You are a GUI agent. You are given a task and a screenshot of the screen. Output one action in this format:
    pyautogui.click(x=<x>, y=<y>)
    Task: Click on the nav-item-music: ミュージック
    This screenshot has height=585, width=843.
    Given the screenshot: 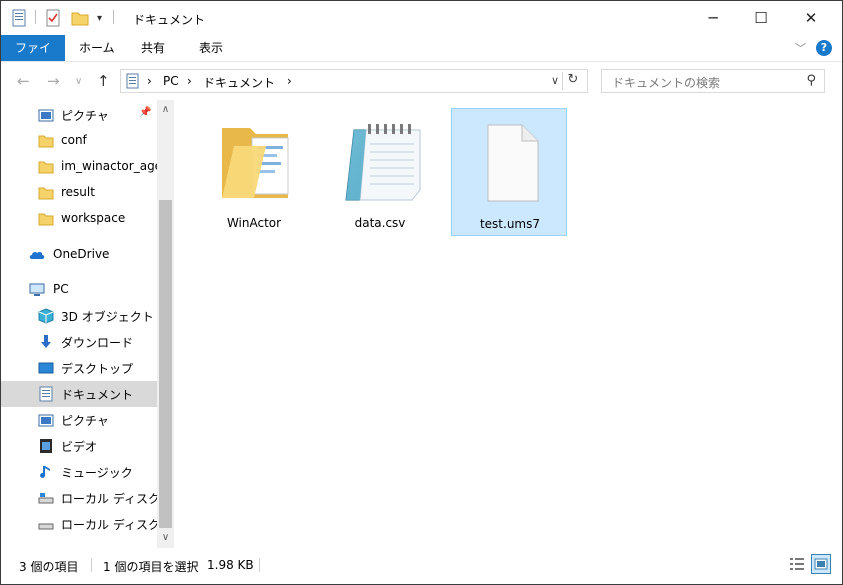 What is the action you would take?
    pyautogui.click(x=79, y=472)
    